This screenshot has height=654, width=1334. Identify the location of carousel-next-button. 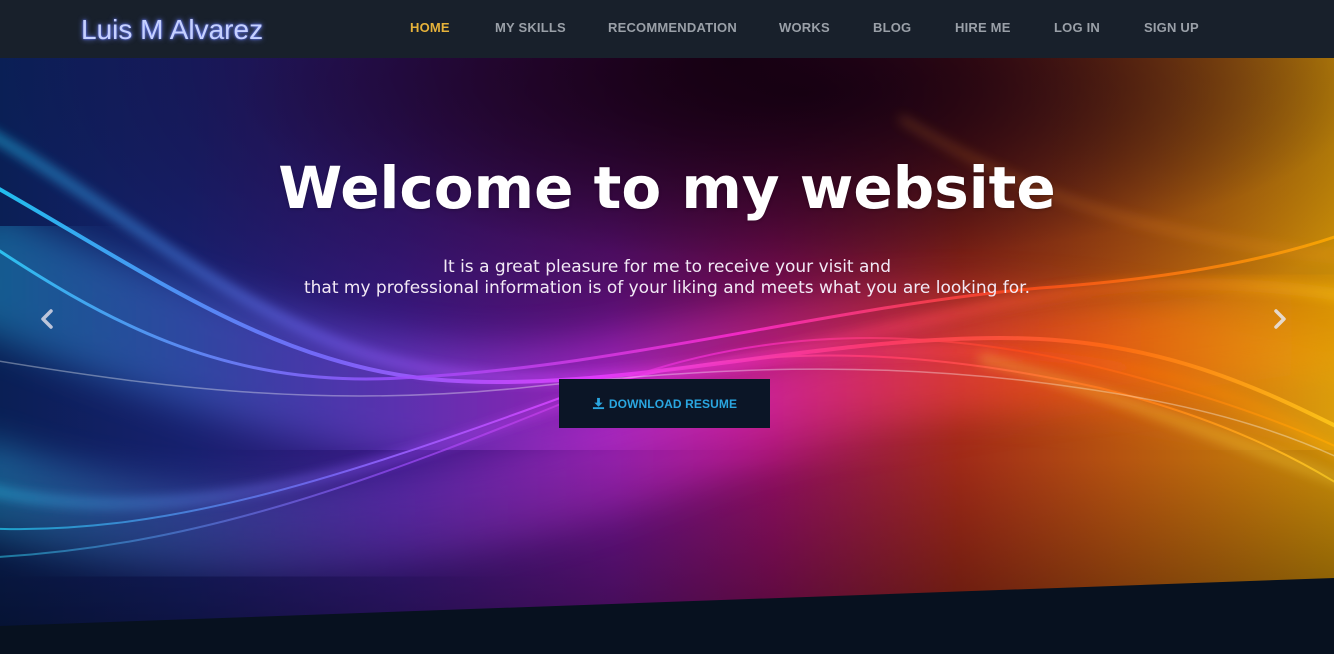
(1280, 319).